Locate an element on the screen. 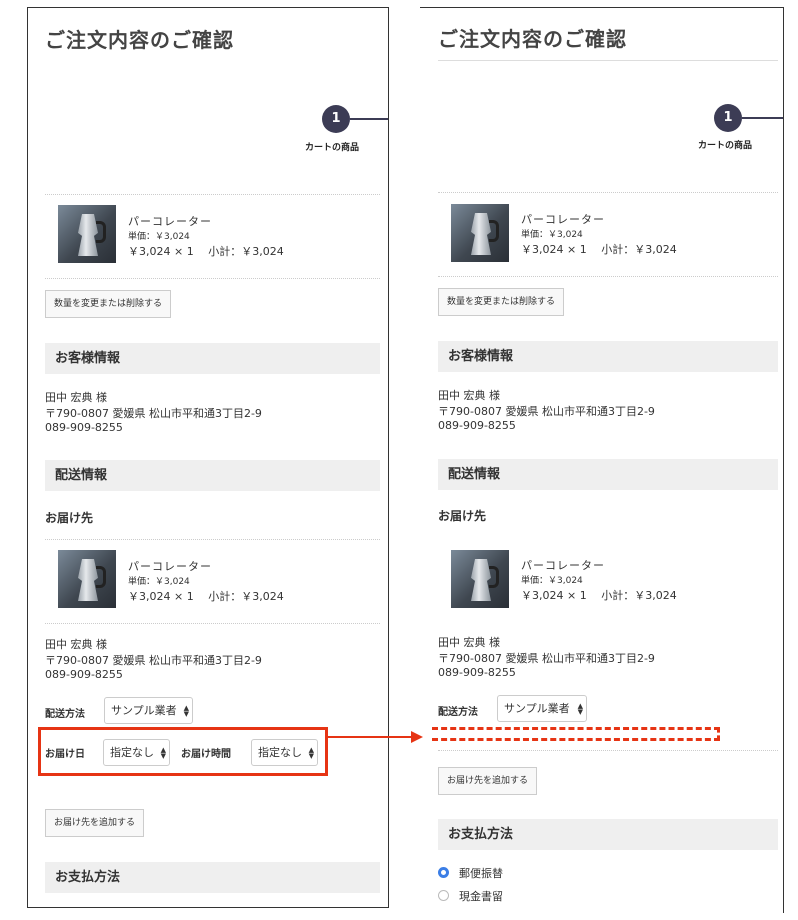 The width and height of the screenshot is (798, 920). payment-option-radio-cash is located at coordinates (443, 895).